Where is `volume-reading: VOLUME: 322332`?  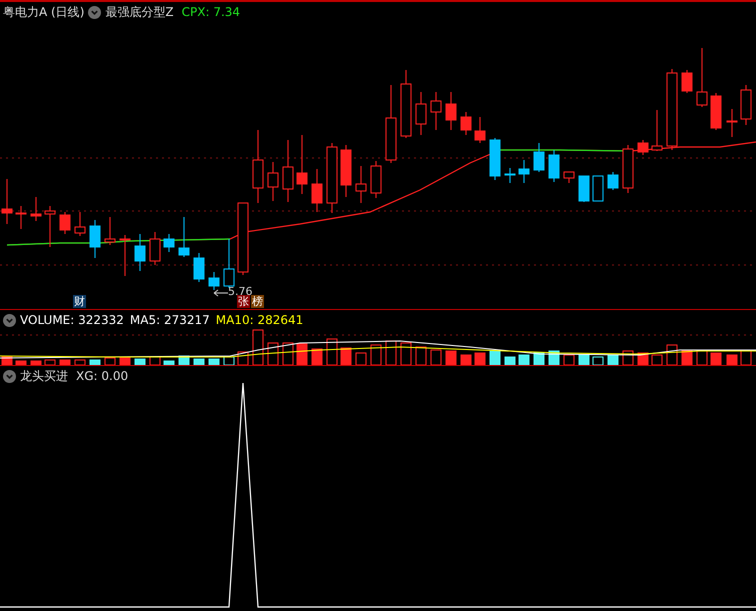 volume-reading: VOLUME: 322332 is located at coordinates (72, 320).